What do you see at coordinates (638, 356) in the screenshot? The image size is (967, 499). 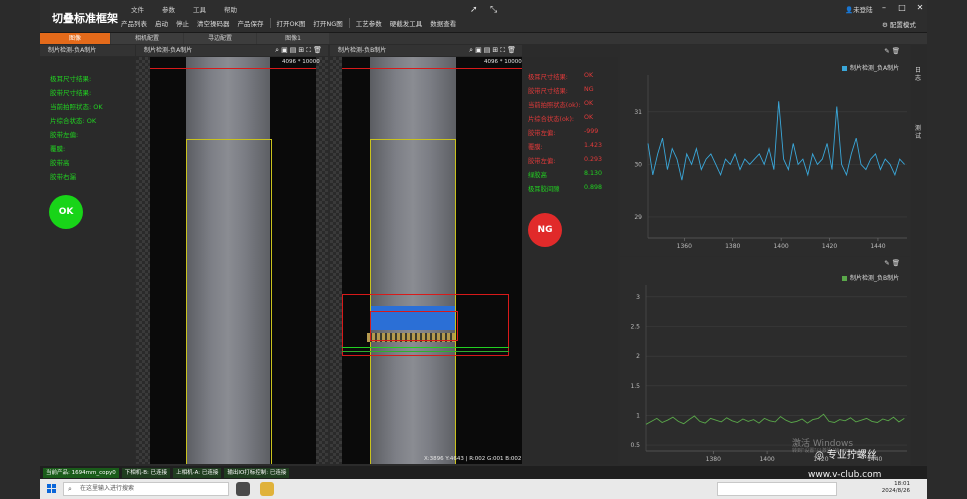 I see `y-tick-label: 2` at bounding box center [638, 356].